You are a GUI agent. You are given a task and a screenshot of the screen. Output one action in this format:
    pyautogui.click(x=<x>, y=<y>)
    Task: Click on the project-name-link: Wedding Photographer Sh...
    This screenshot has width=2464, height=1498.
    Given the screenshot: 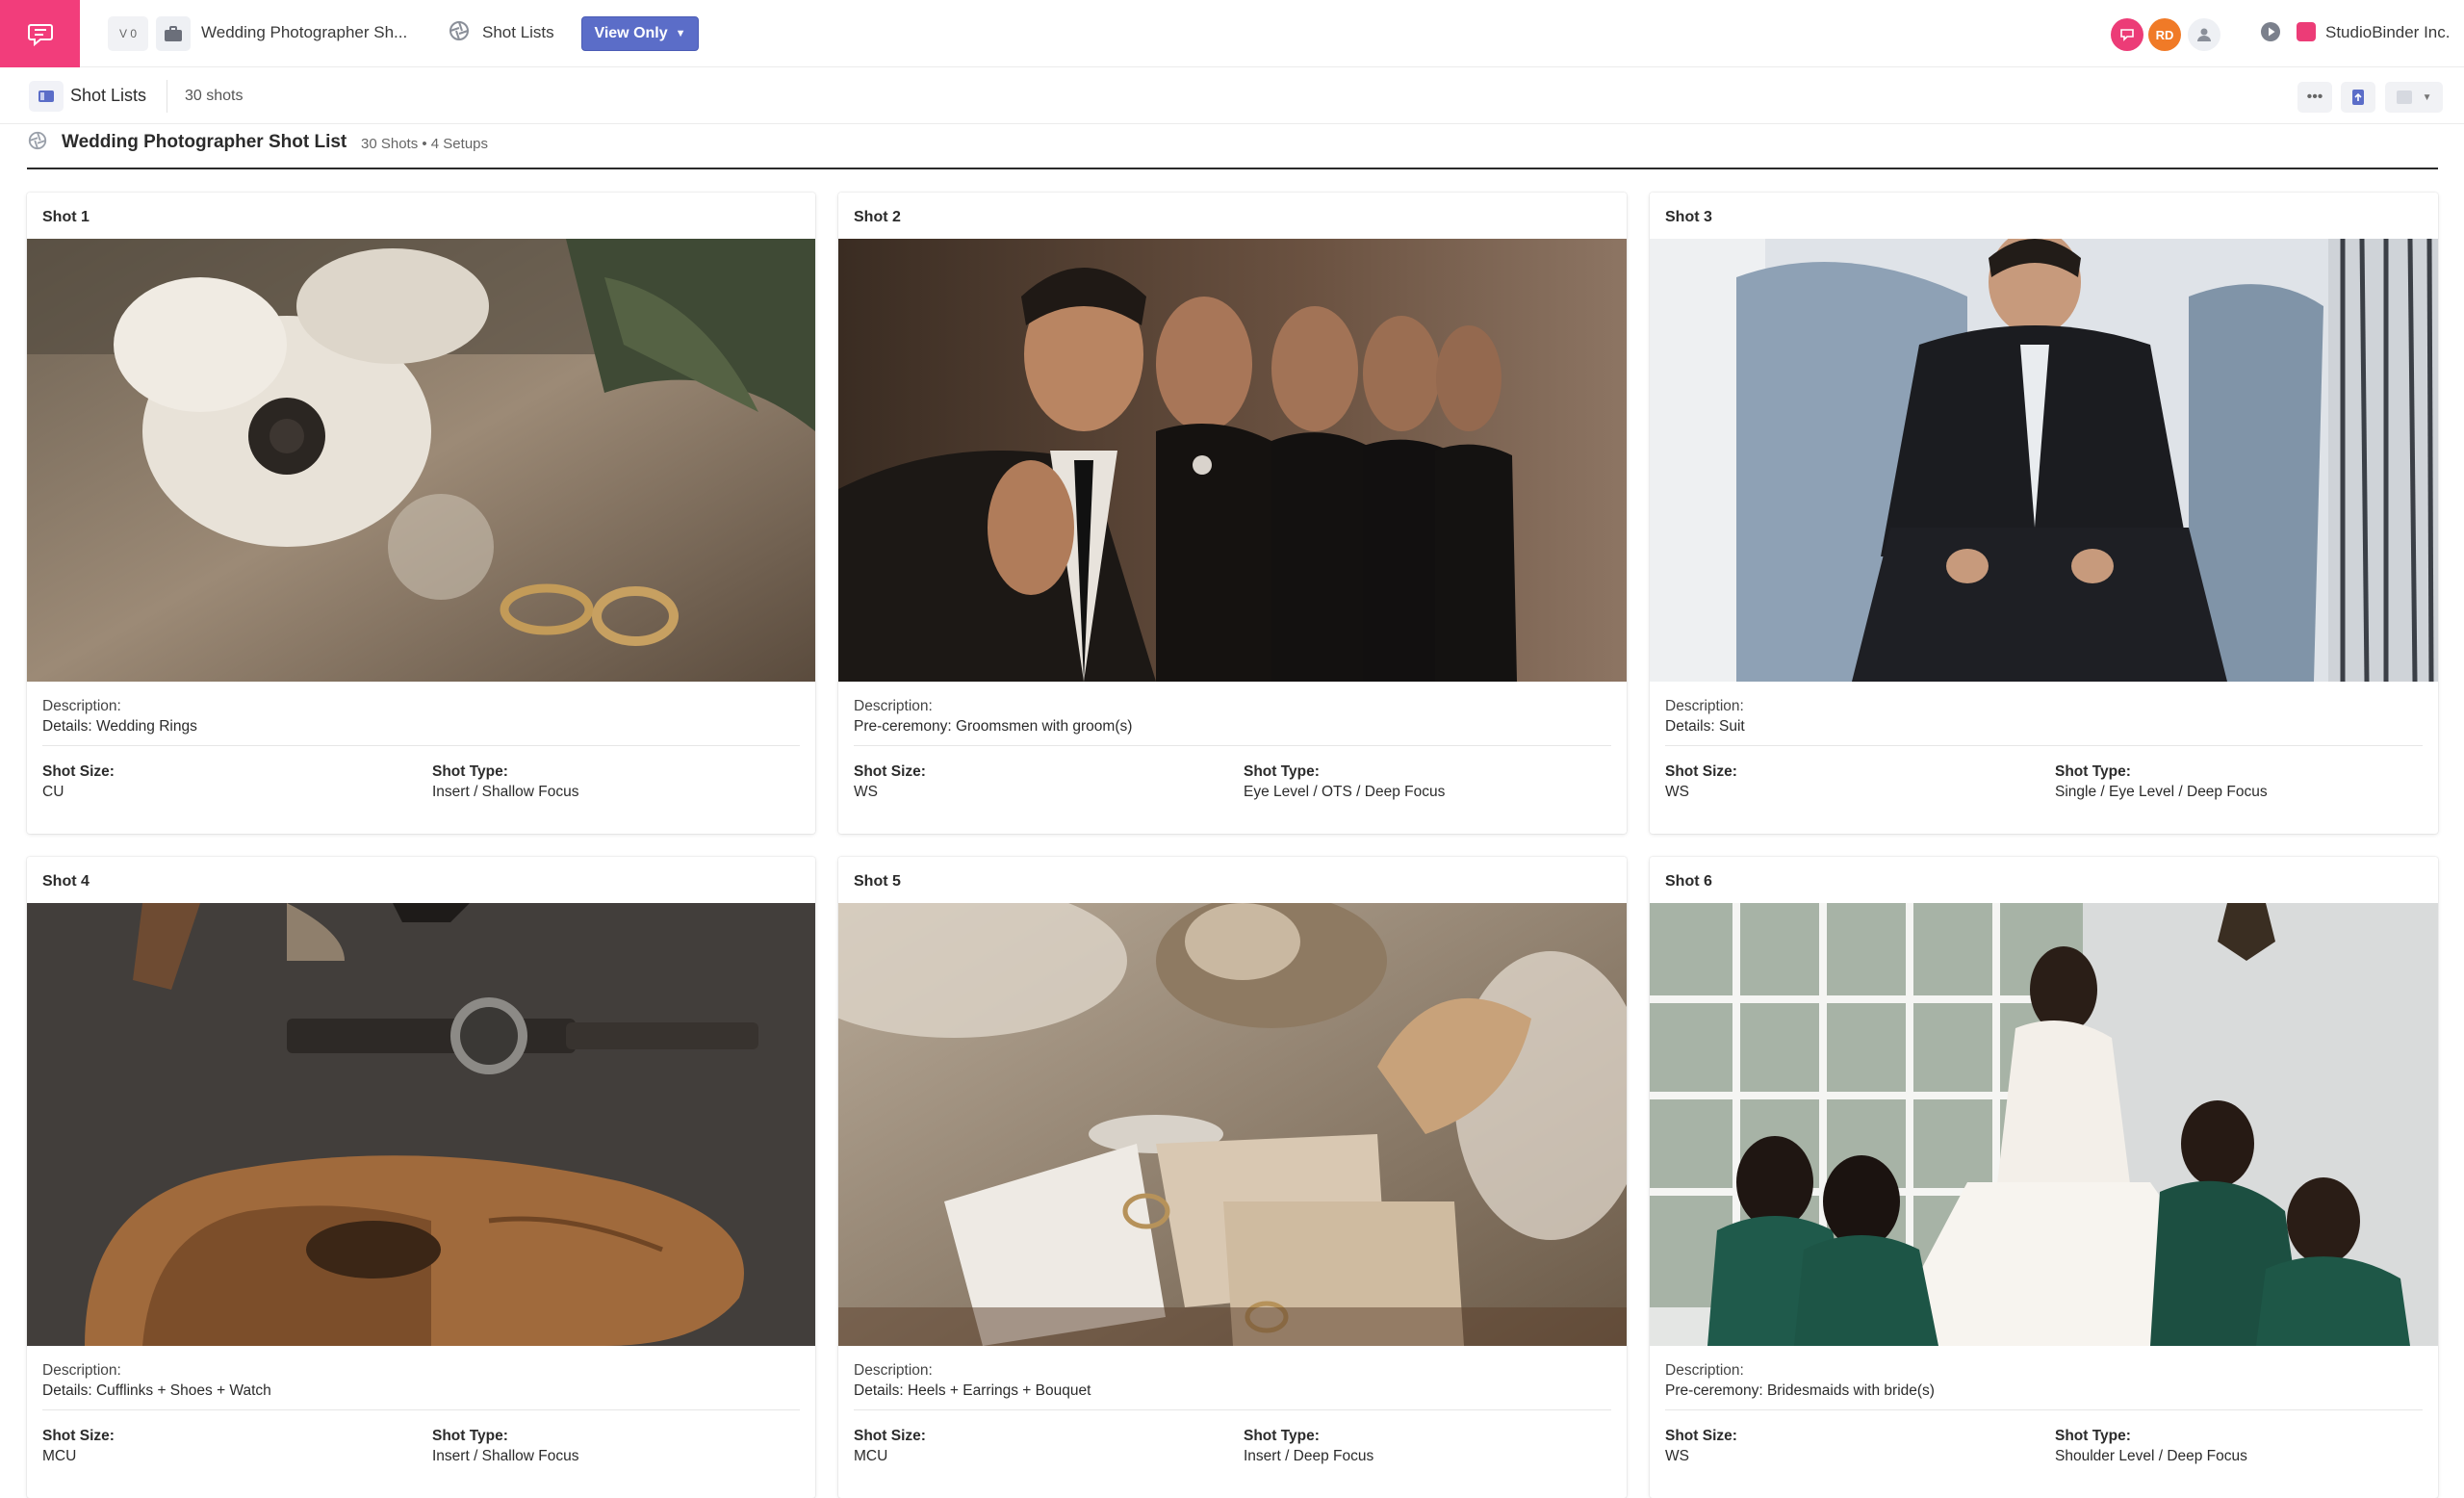 What is the action you would take?
    pyautogui.click(x=304, y=32)
    